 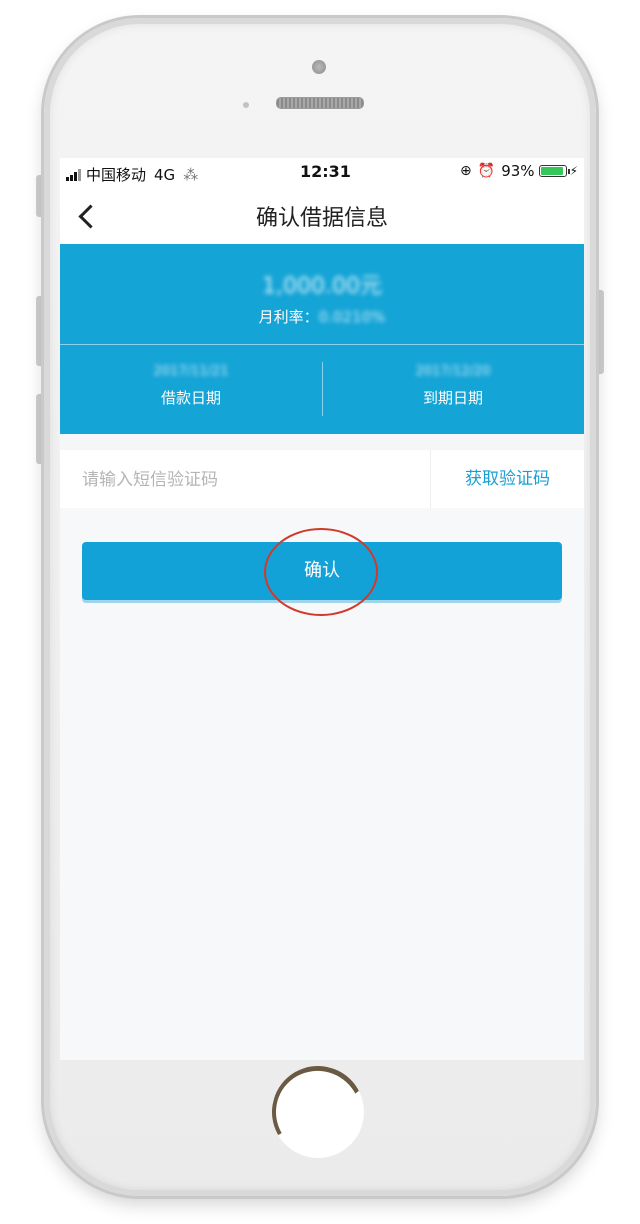 What do you see at coordinates (74, 174) in the screenshot?
I see `signal-icon` at bounding box center [74, 174].